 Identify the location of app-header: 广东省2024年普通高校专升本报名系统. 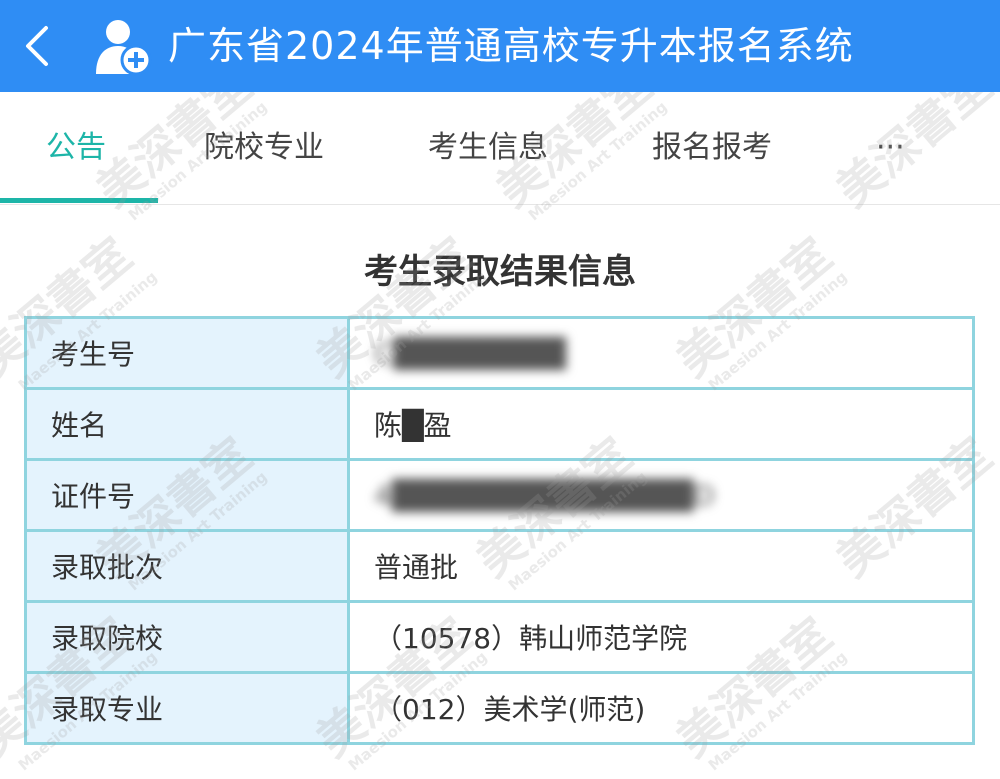
(500, 46).